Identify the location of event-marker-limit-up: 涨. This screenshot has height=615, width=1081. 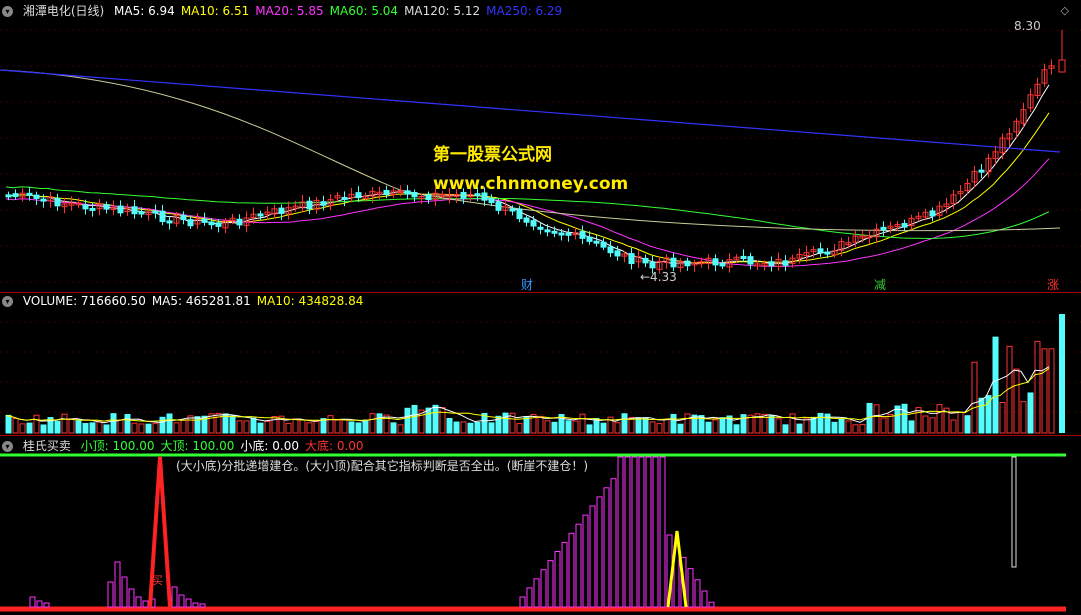
(1053, 284).